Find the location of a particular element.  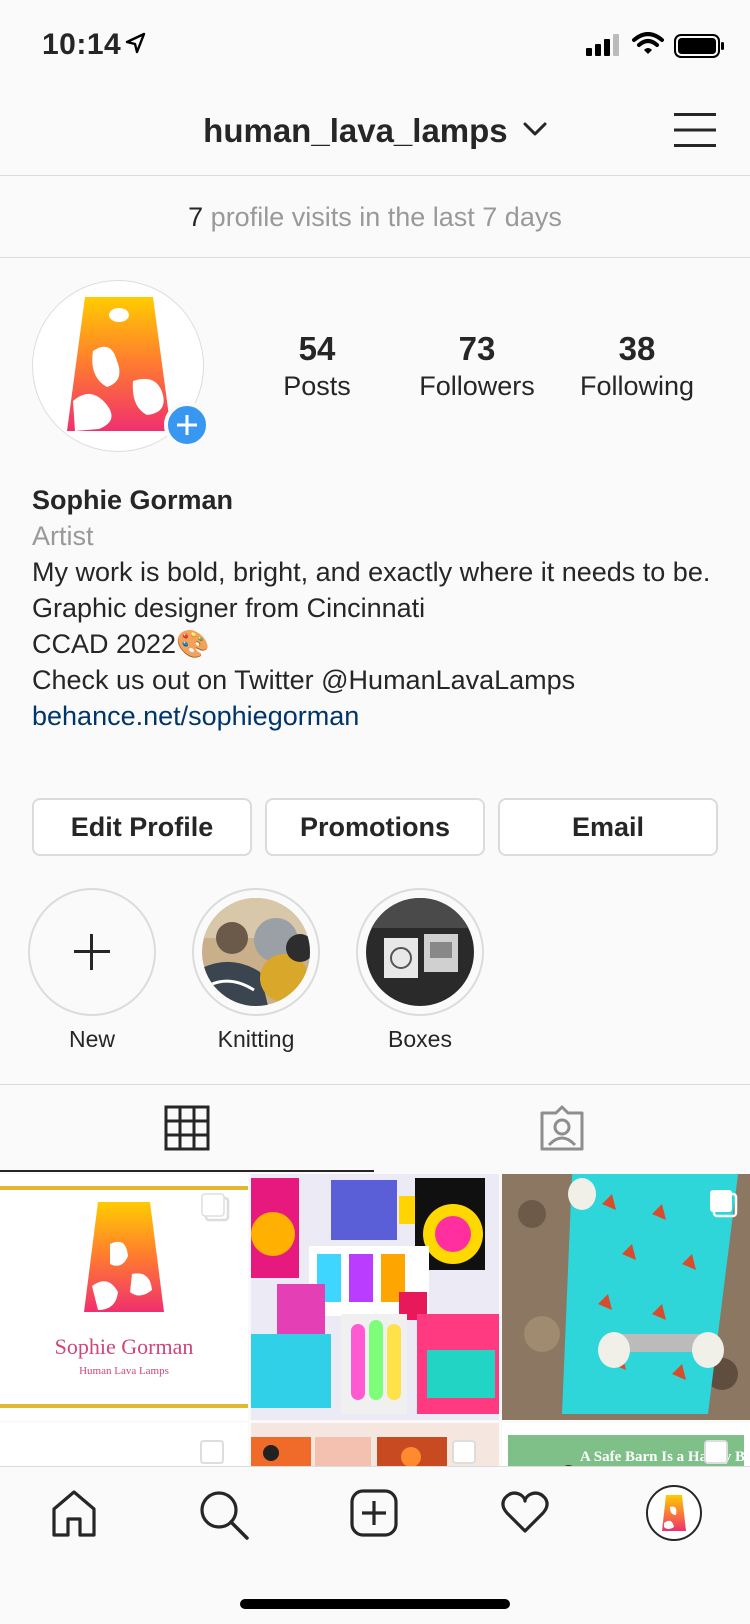

grid-icon is located at coordinates (187, 1128).